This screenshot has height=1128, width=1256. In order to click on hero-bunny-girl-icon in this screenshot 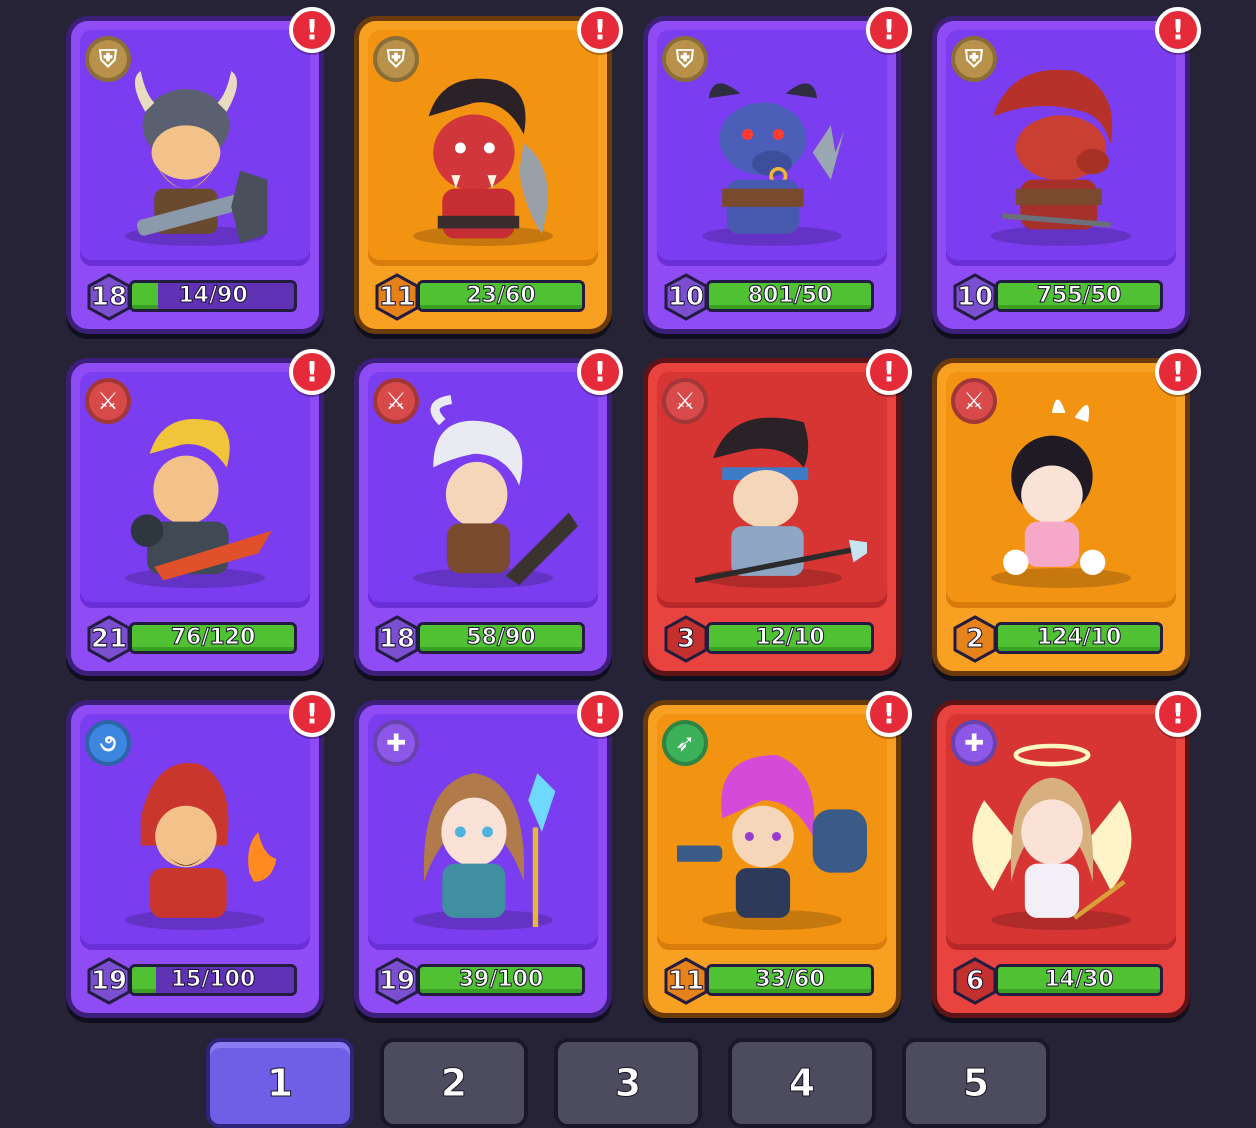, I will do `click(1054, 487)`.